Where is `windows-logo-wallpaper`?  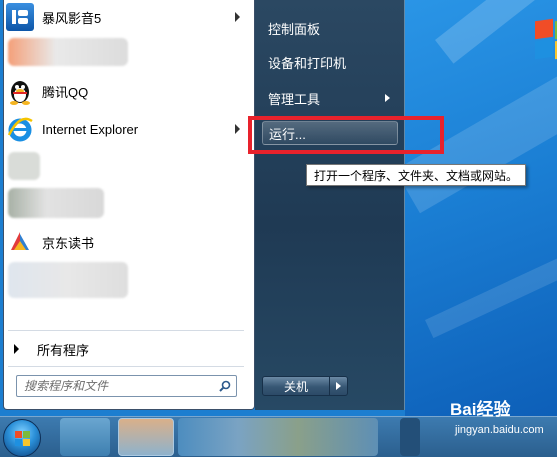 windows-logo-wallpaper is located at coordinates (546, 59).